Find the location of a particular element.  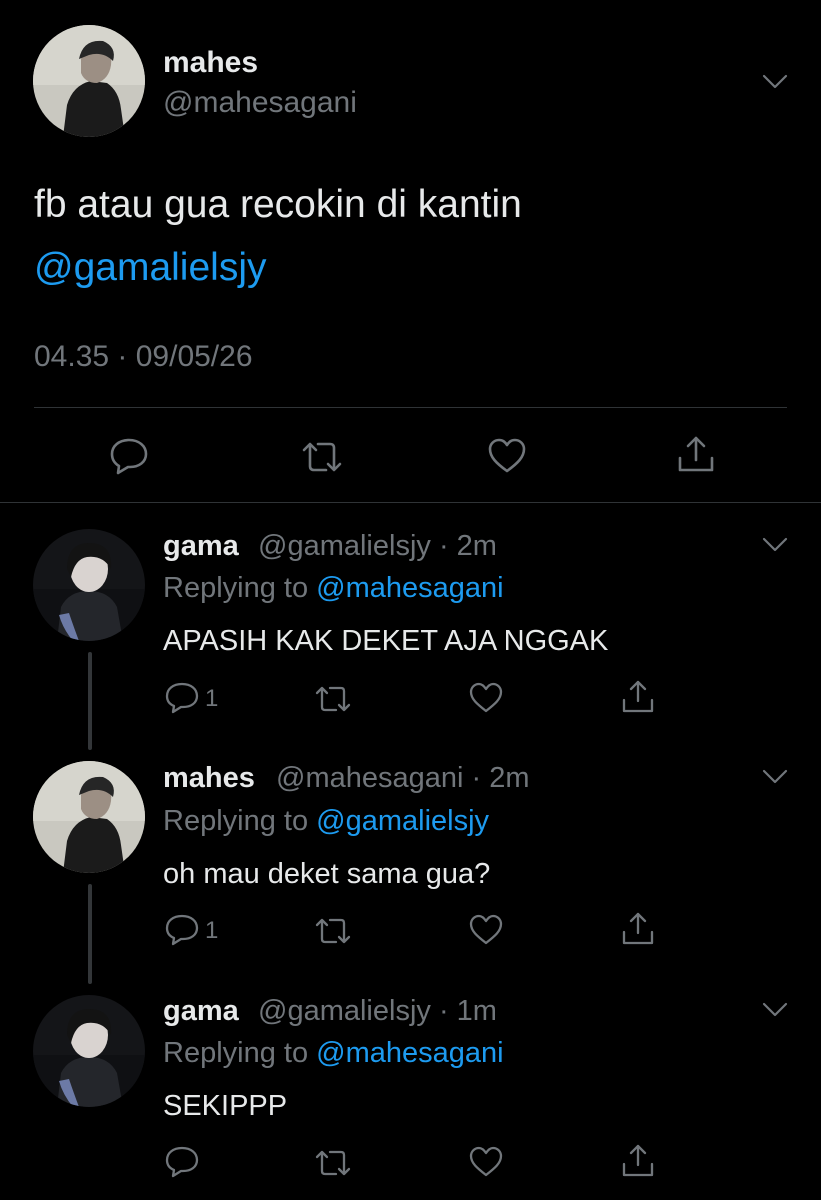

tweet-text: oh mau deket sama gua? is located at coordinates (327, 874).